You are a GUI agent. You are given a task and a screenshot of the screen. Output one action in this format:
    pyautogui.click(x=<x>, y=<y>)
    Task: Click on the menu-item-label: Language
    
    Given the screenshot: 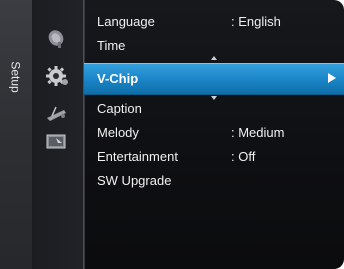 What is the action you would take?
    pyautogui.click(x=126, y=21)
    